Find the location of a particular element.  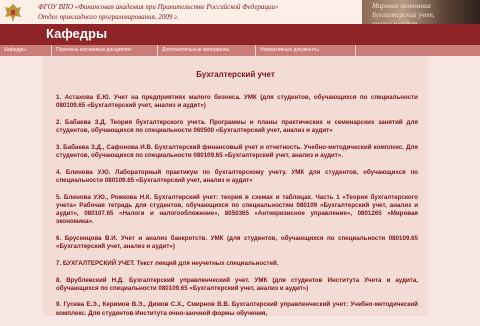

nav-item-materials: Дополнительные материалы is located at coordinates (207, 50).